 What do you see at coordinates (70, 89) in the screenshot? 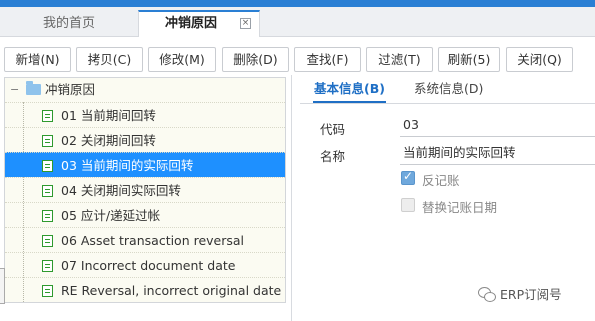
I see `tree-root-label: 冲销原因` at bounding box center [70, 89].